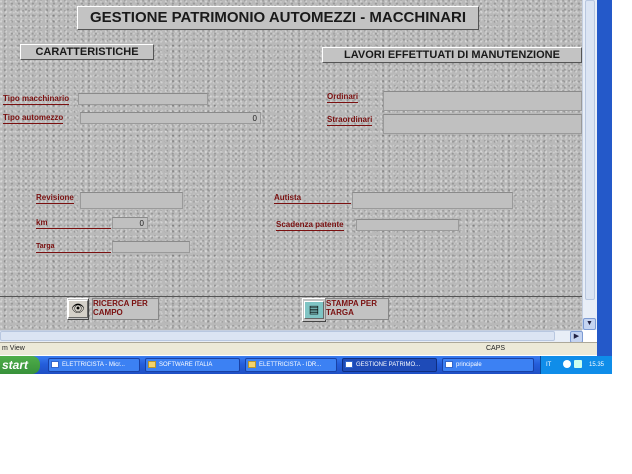  Describe the element at coordinates (33, 118) in the screenshot. I see `tipo-automezzo-label: Tipo automezzo` at that location.